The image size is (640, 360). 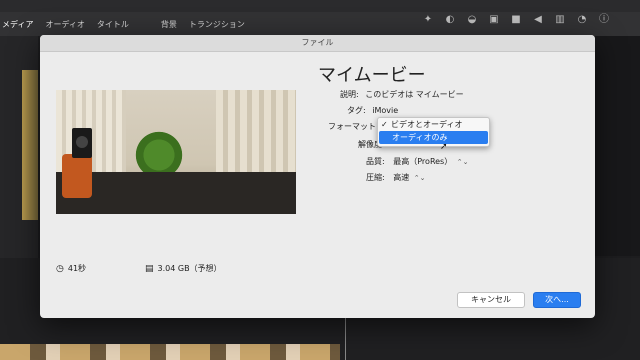 I want to click on tag-row: タグ: iMovie, so click(x=372, y=110).